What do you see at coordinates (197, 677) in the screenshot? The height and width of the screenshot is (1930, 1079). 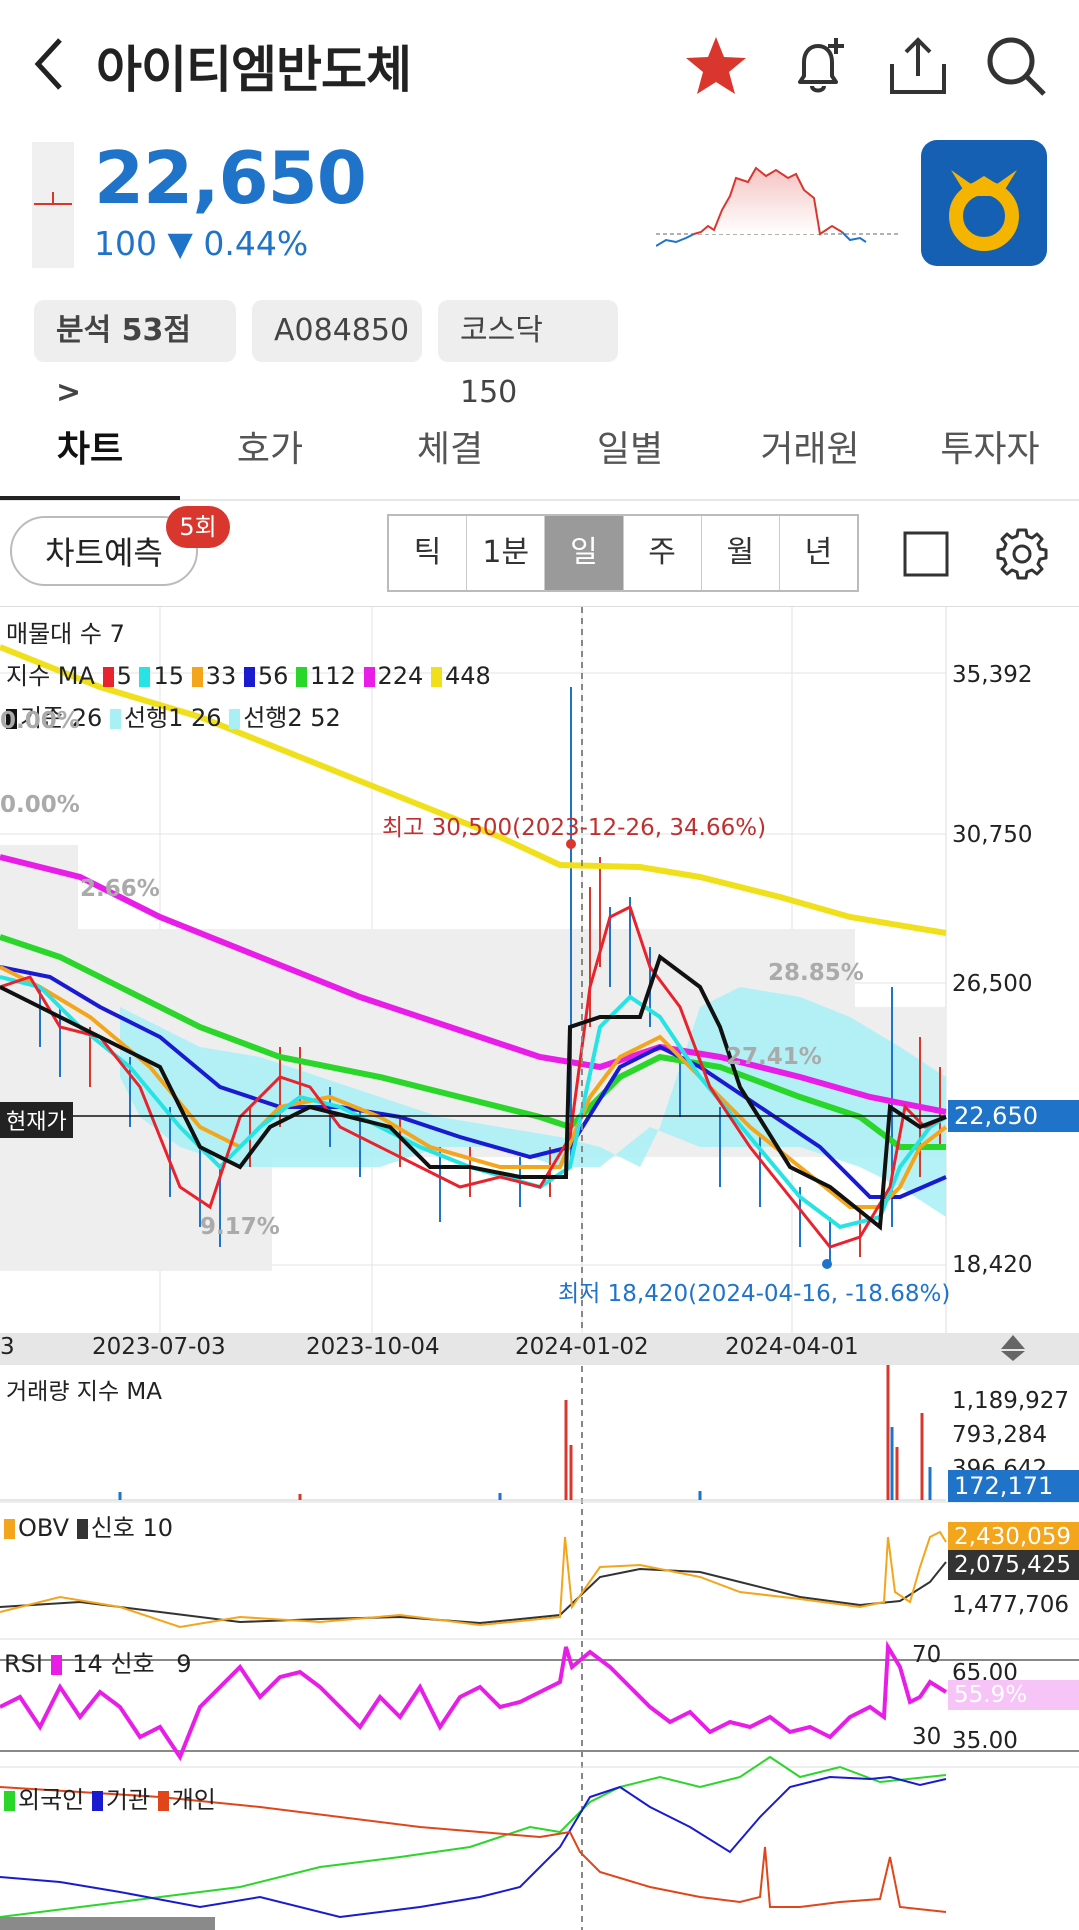 I see `ma-33-swatch` at bounding box center [197, 677].